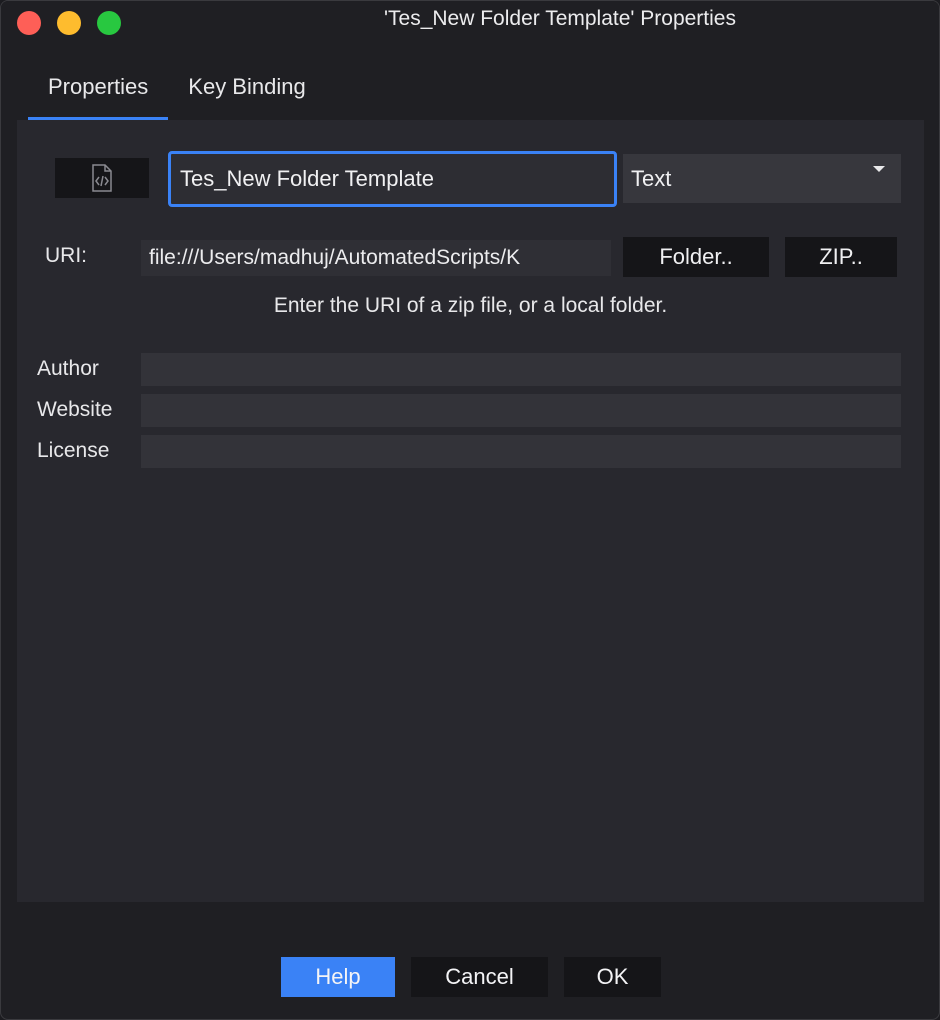 This screenshot has height=1020, width=940. I want to click on title-bar: 'Tes_New Folder Template' Properties, so click(470, 21).